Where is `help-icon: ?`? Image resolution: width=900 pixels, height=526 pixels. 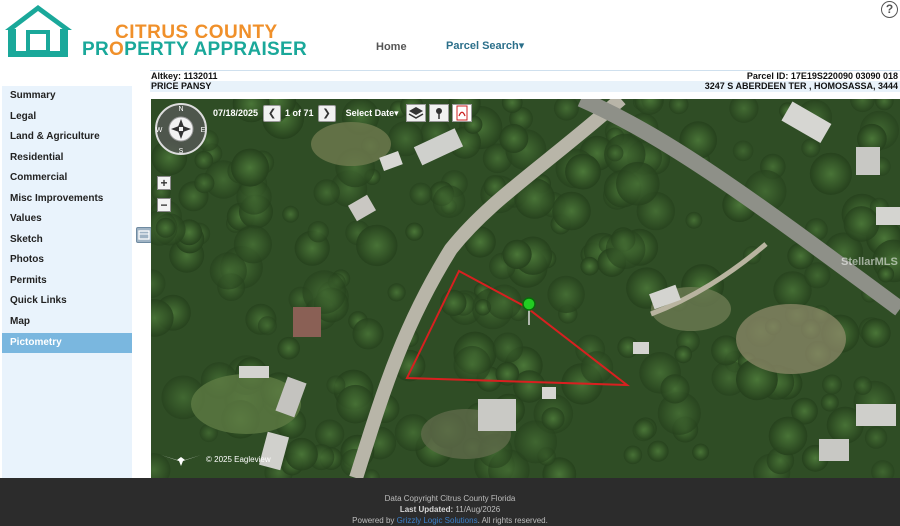
help-icon: ? is located at coordinates (889, 9).